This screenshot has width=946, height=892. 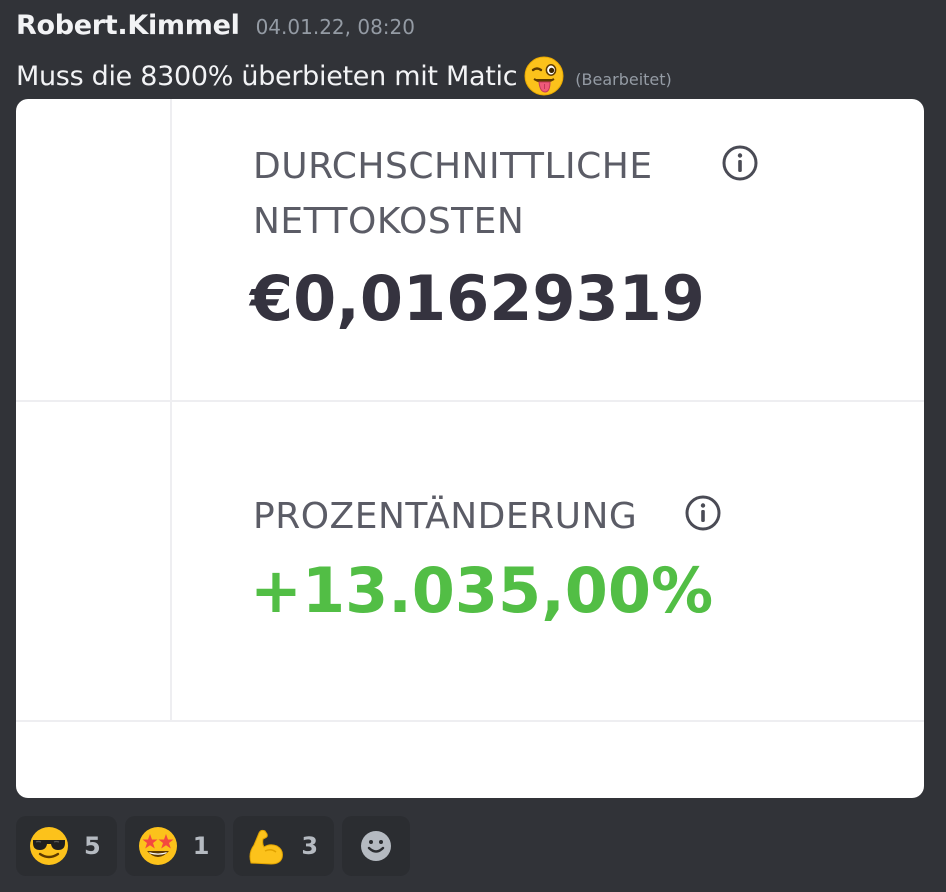 I want to click on author-name: Robert.Kimmel, so click(x=128, y=25).